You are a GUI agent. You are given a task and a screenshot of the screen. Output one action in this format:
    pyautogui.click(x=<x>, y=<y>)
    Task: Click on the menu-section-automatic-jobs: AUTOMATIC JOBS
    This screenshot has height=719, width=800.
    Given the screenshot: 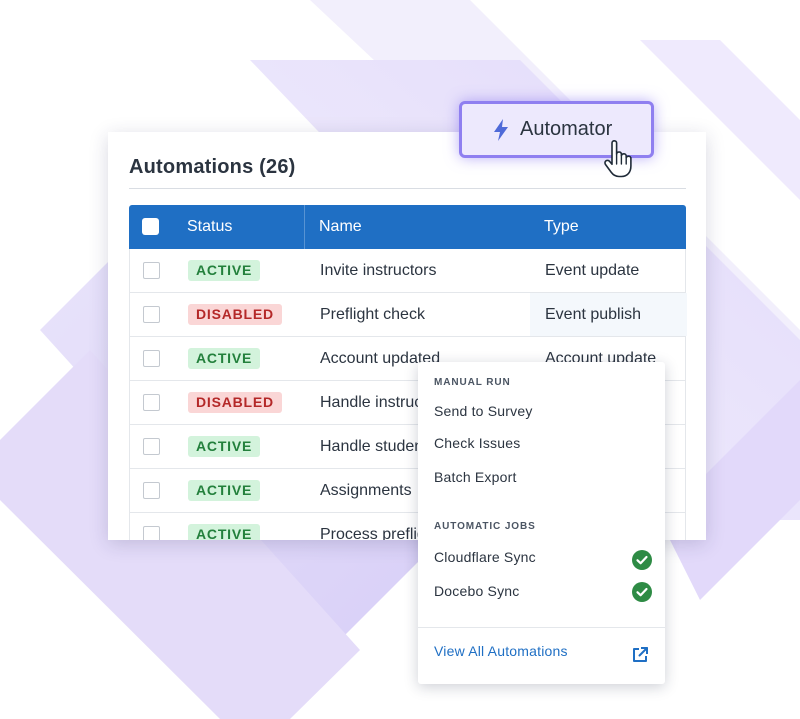 What is the action you would take?
    pyautogui.click(x=485, y=526)
    